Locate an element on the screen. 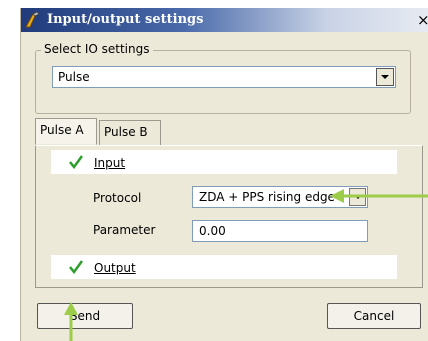  tab-pulse-a: Pulse A is located at coordinates (66, 131).